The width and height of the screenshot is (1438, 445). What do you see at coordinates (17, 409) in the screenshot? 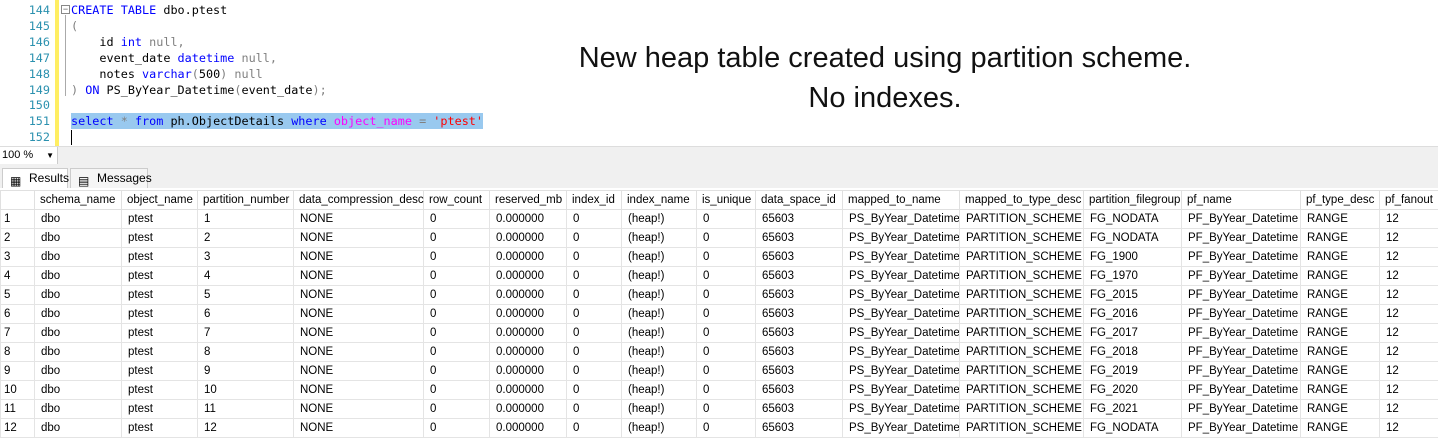
I see `row-number: 11` at bounding box center [17, 409].